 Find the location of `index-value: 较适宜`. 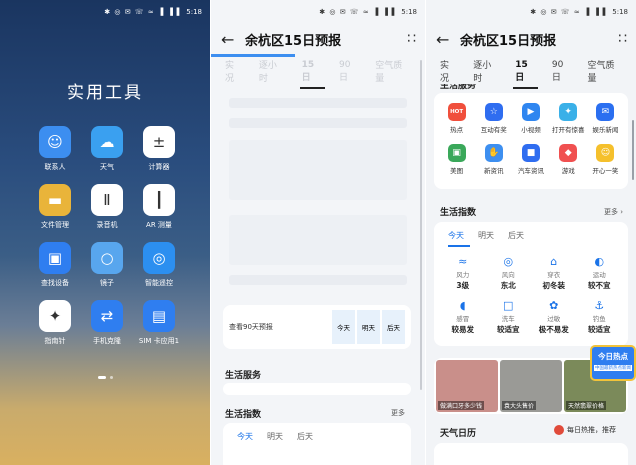

index-value: 较适宜 is located at coordinates (599, 329).